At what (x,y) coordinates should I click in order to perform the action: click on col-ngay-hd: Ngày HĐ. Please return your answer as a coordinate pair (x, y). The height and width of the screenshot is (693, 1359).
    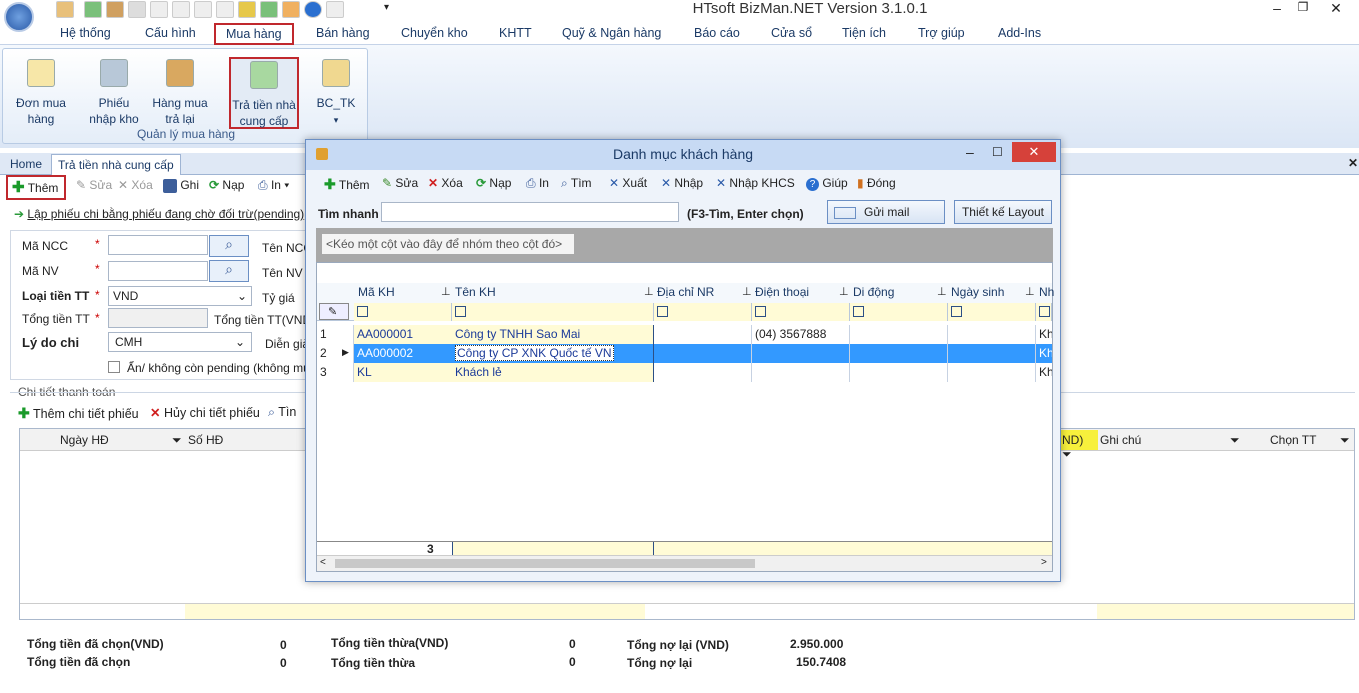
    Looking at the image, I should click on (84, 440).